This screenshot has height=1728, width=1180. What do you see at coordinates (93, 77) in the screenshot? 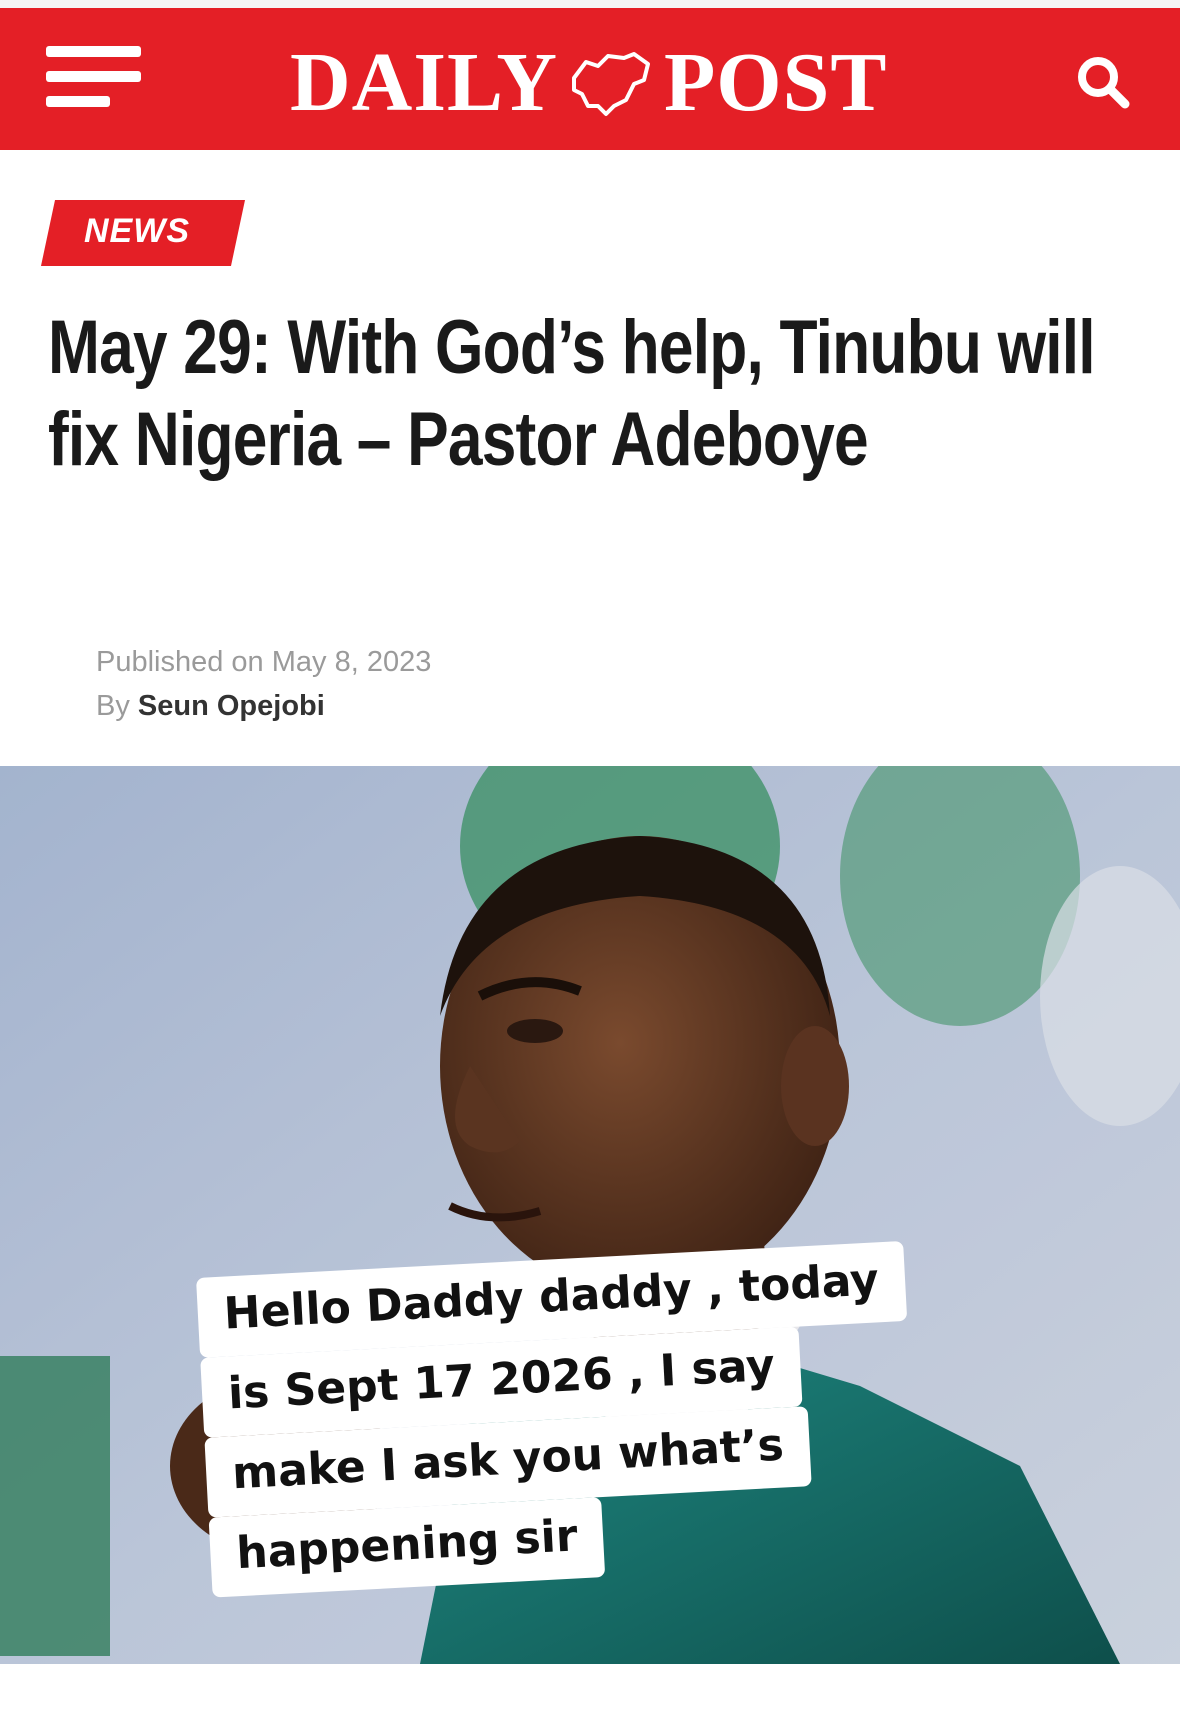
I see `hamburger-menu-icon` at bounding box center [93, 77].